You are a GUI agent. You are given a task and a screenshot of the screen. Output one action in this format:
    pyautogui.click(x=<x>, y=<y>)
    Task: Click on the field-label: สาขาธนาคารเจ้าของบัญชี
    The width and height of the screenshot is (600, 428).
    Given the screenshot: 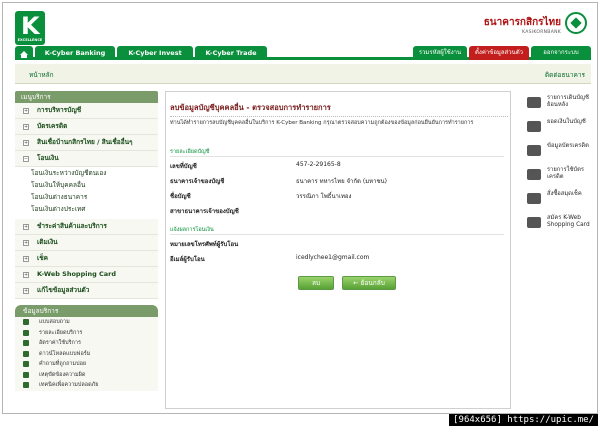 What is the action you would take?
    pyautogui.click(x=204, y=211)
    